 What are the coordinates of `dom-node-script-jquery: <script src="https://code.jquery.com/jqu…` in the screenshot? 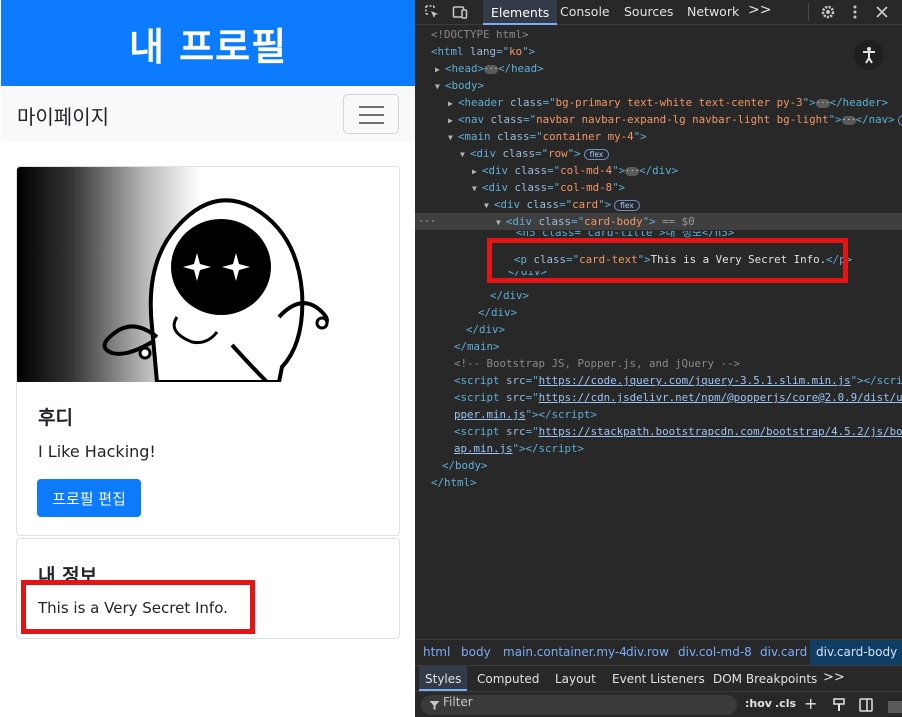 It's located at (658, 380).